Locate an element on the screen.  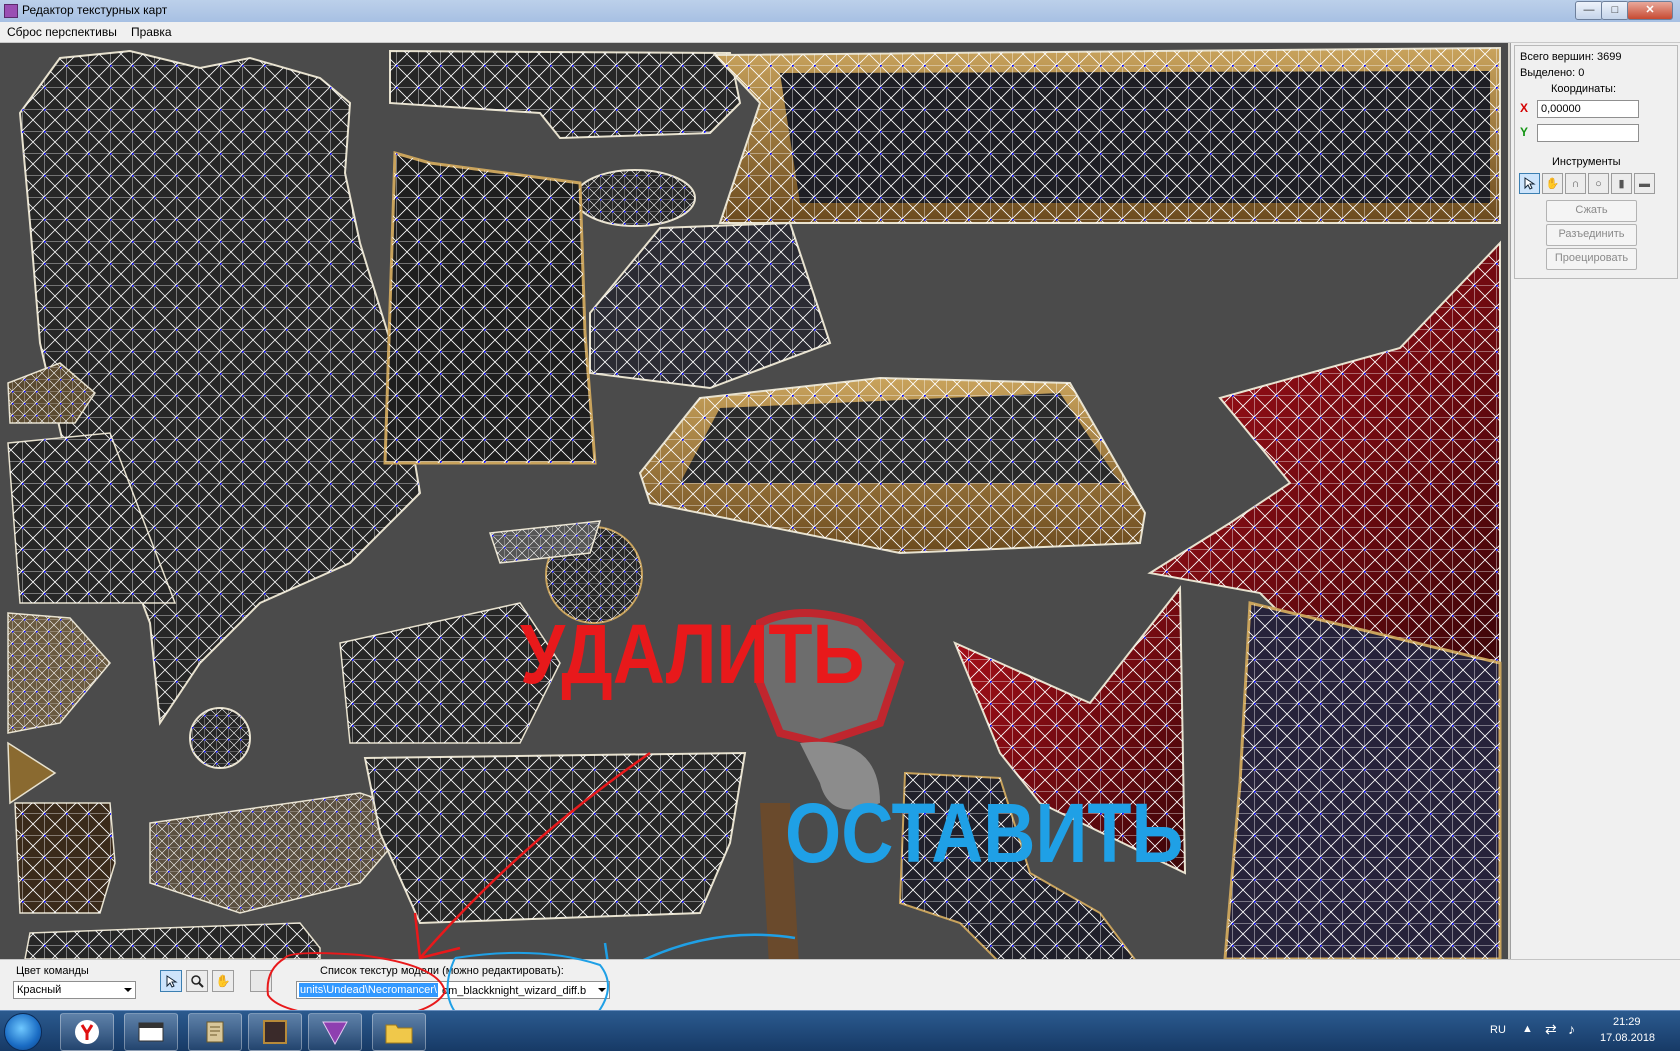
uv-island-center-panel is located at coordinates (490, 308).